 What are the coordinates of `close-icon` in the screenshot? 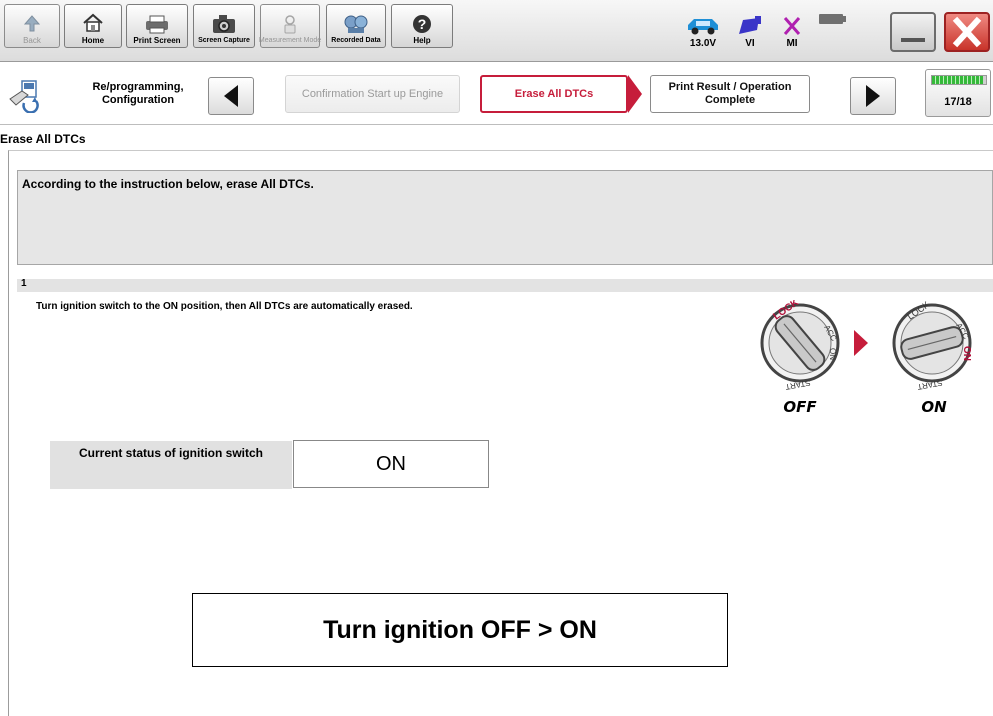 It's located at (967, 32).